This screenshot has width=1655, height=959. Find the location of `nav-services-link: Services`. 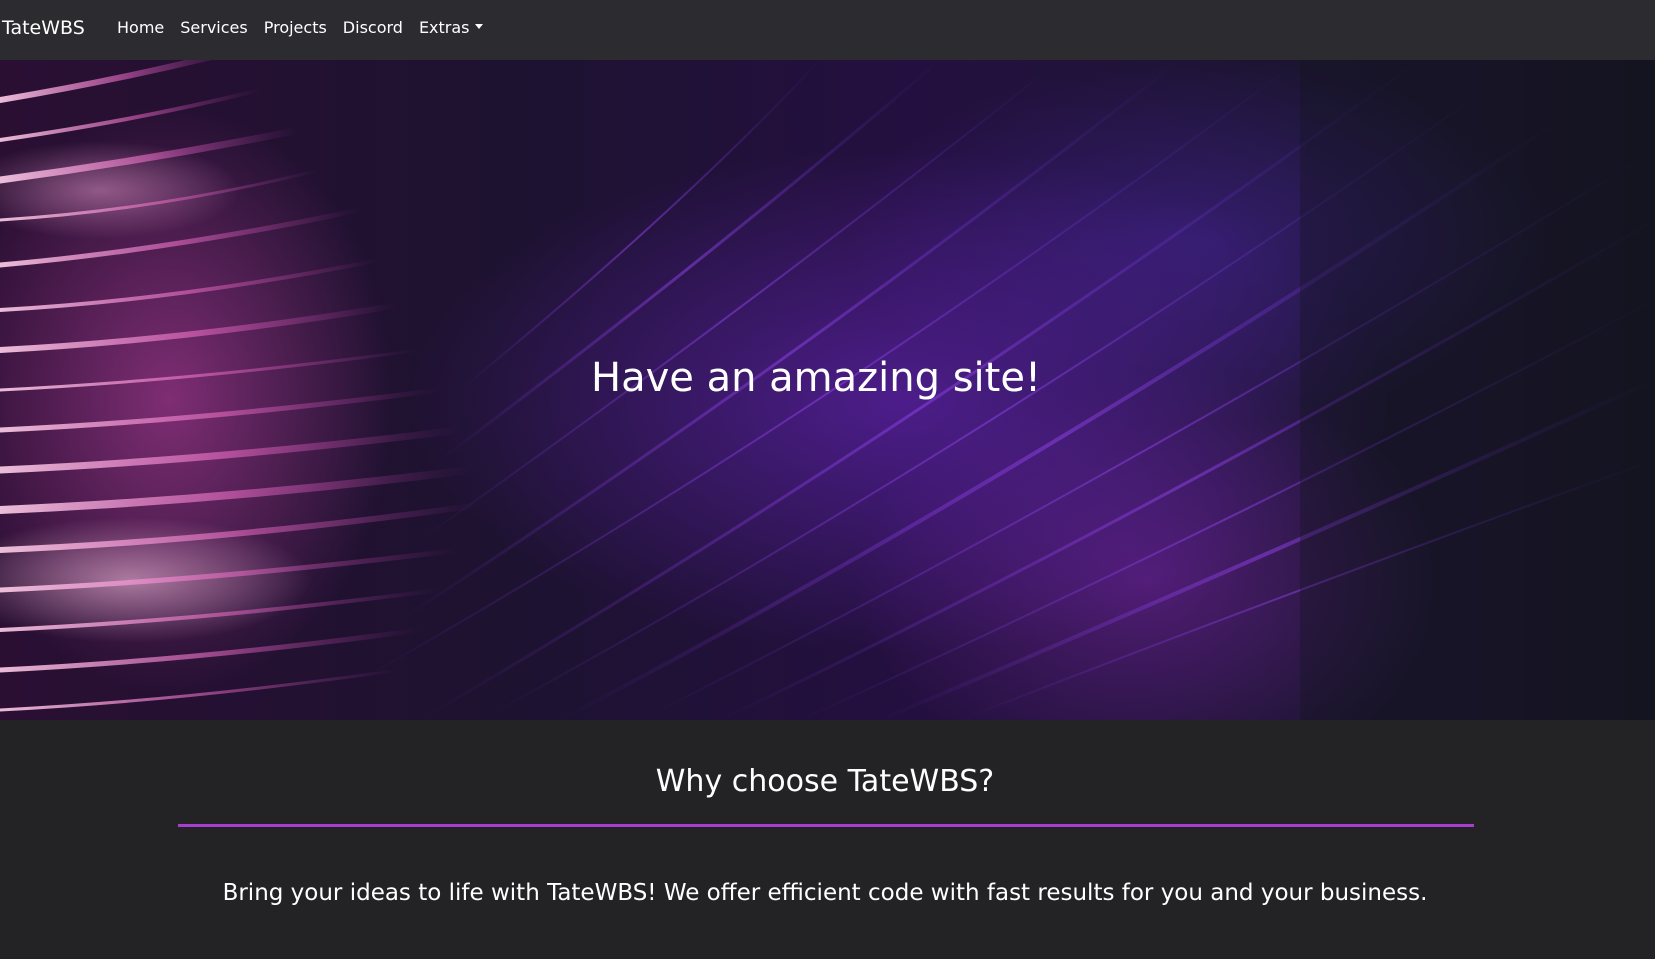

nav-services-link: Services is located at coordinates (213, 27).